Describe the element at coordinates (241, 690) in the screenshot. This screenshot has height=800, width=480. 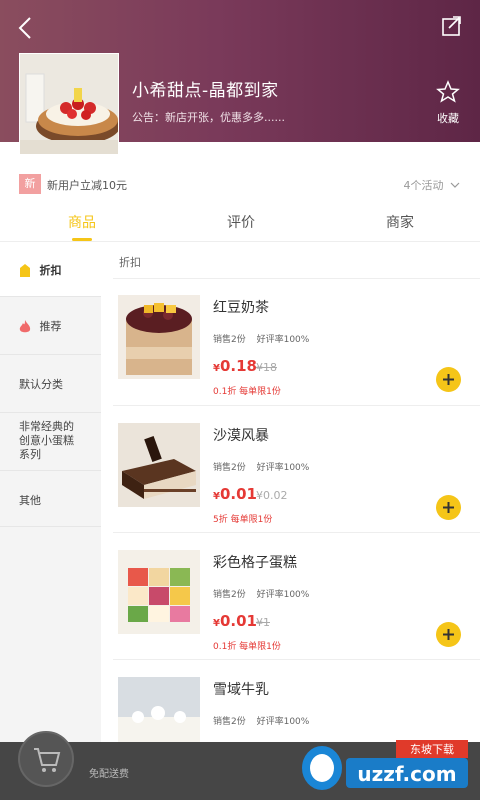
I see `product-name: 雪域牛乳` at that location.